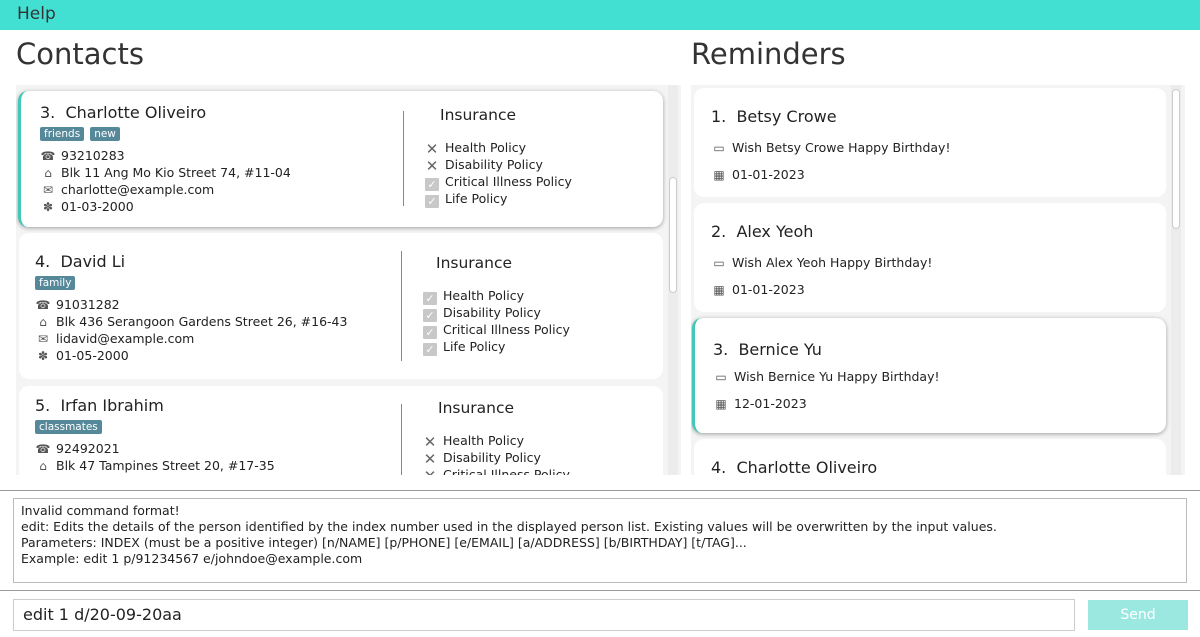 The height and width of the screenshot is (637, 1200). I want to click on birthday-row: ✽ 01-05-2000, so click(82, 355).